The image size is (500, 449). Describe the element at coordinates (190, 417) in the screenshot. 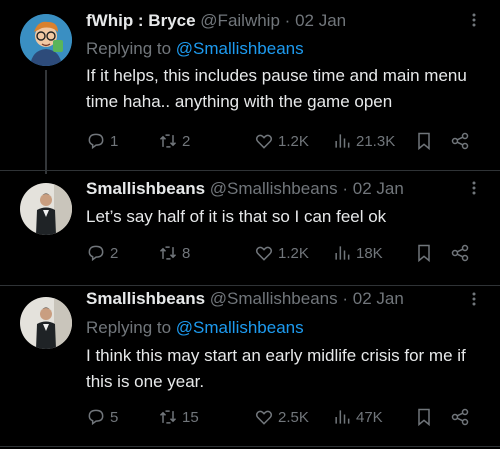

I see `retweet-count: 15` at that location.